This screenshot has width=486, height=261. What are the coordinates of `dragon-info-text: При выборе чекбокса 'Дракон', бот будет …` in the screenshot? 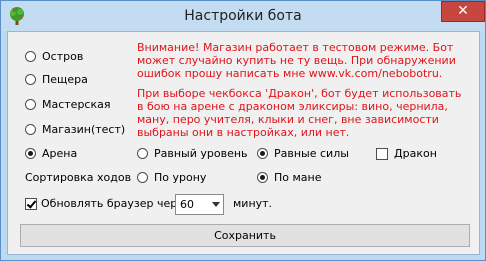 It's located at (299, 113).